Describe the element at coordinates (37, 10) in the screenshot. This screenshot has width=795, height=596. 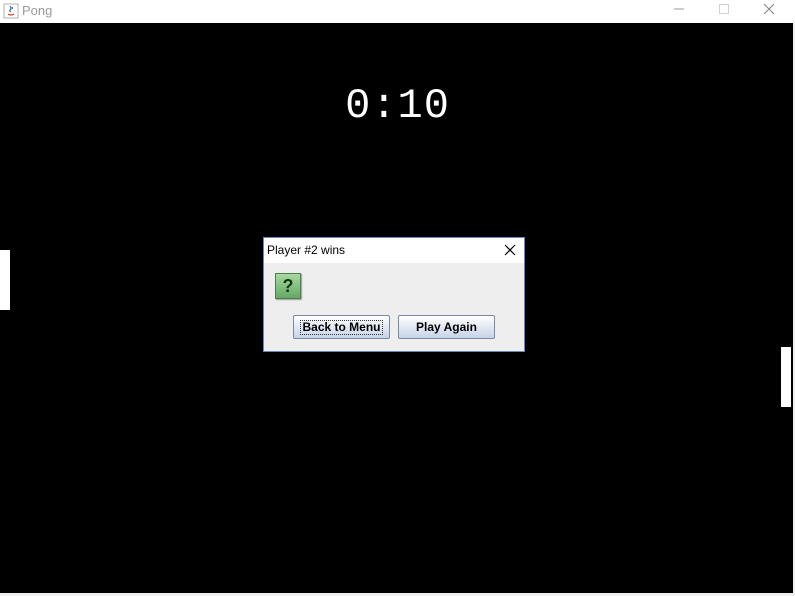
I see `window-title: Pong` at that location.